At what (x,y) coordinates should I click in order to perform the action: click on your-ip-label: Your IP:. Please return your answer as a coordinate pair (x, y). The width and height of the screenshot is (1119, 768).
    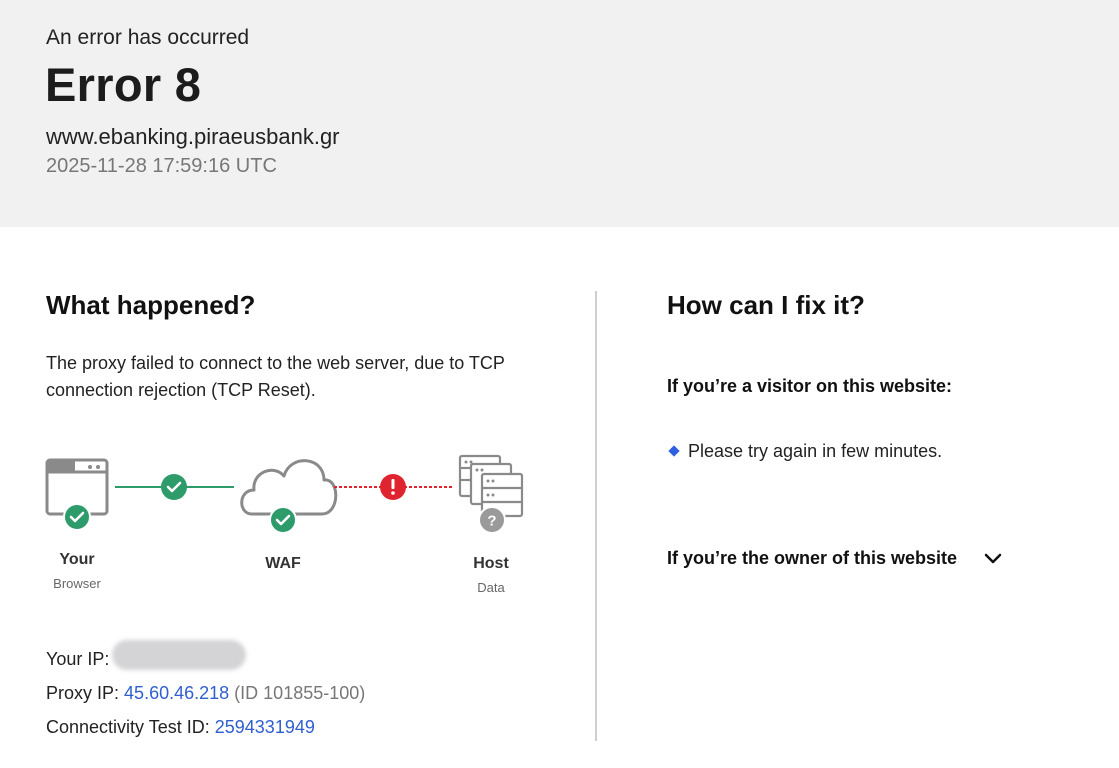
    Looking at the image, I should click on (78, 659).